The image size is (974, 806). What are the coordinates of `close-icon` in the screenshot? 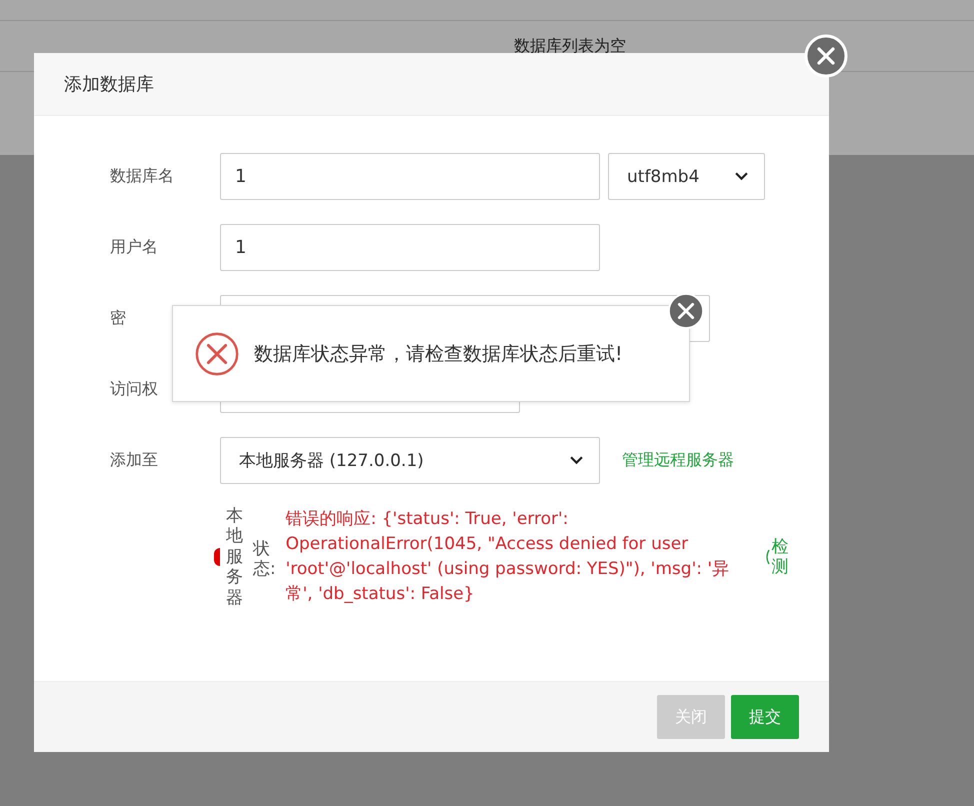 It's located at (686, 311).